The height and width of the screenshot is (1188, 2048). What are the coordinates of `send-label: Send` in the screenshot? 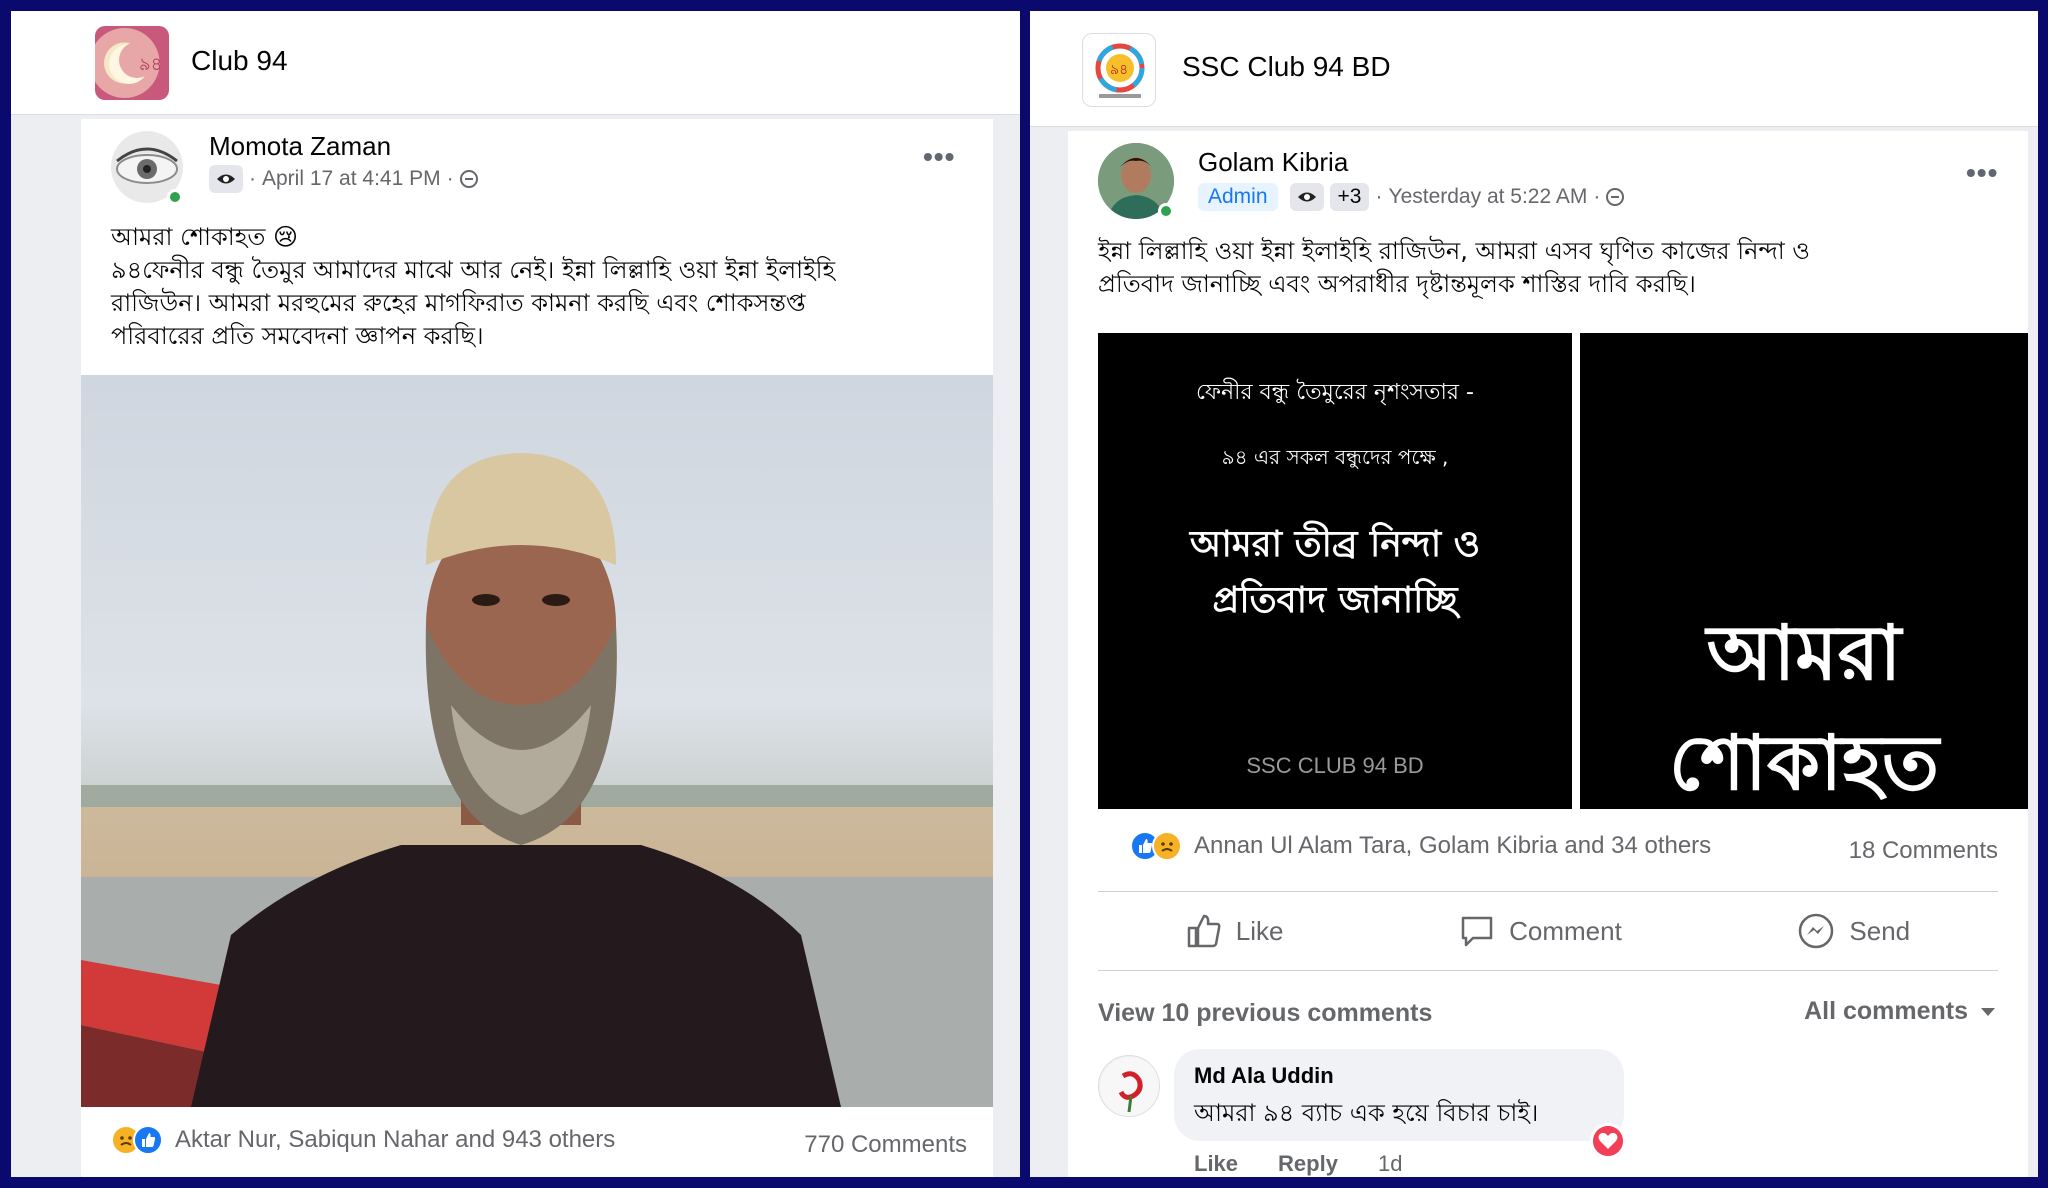 It's located at (1880, 930).